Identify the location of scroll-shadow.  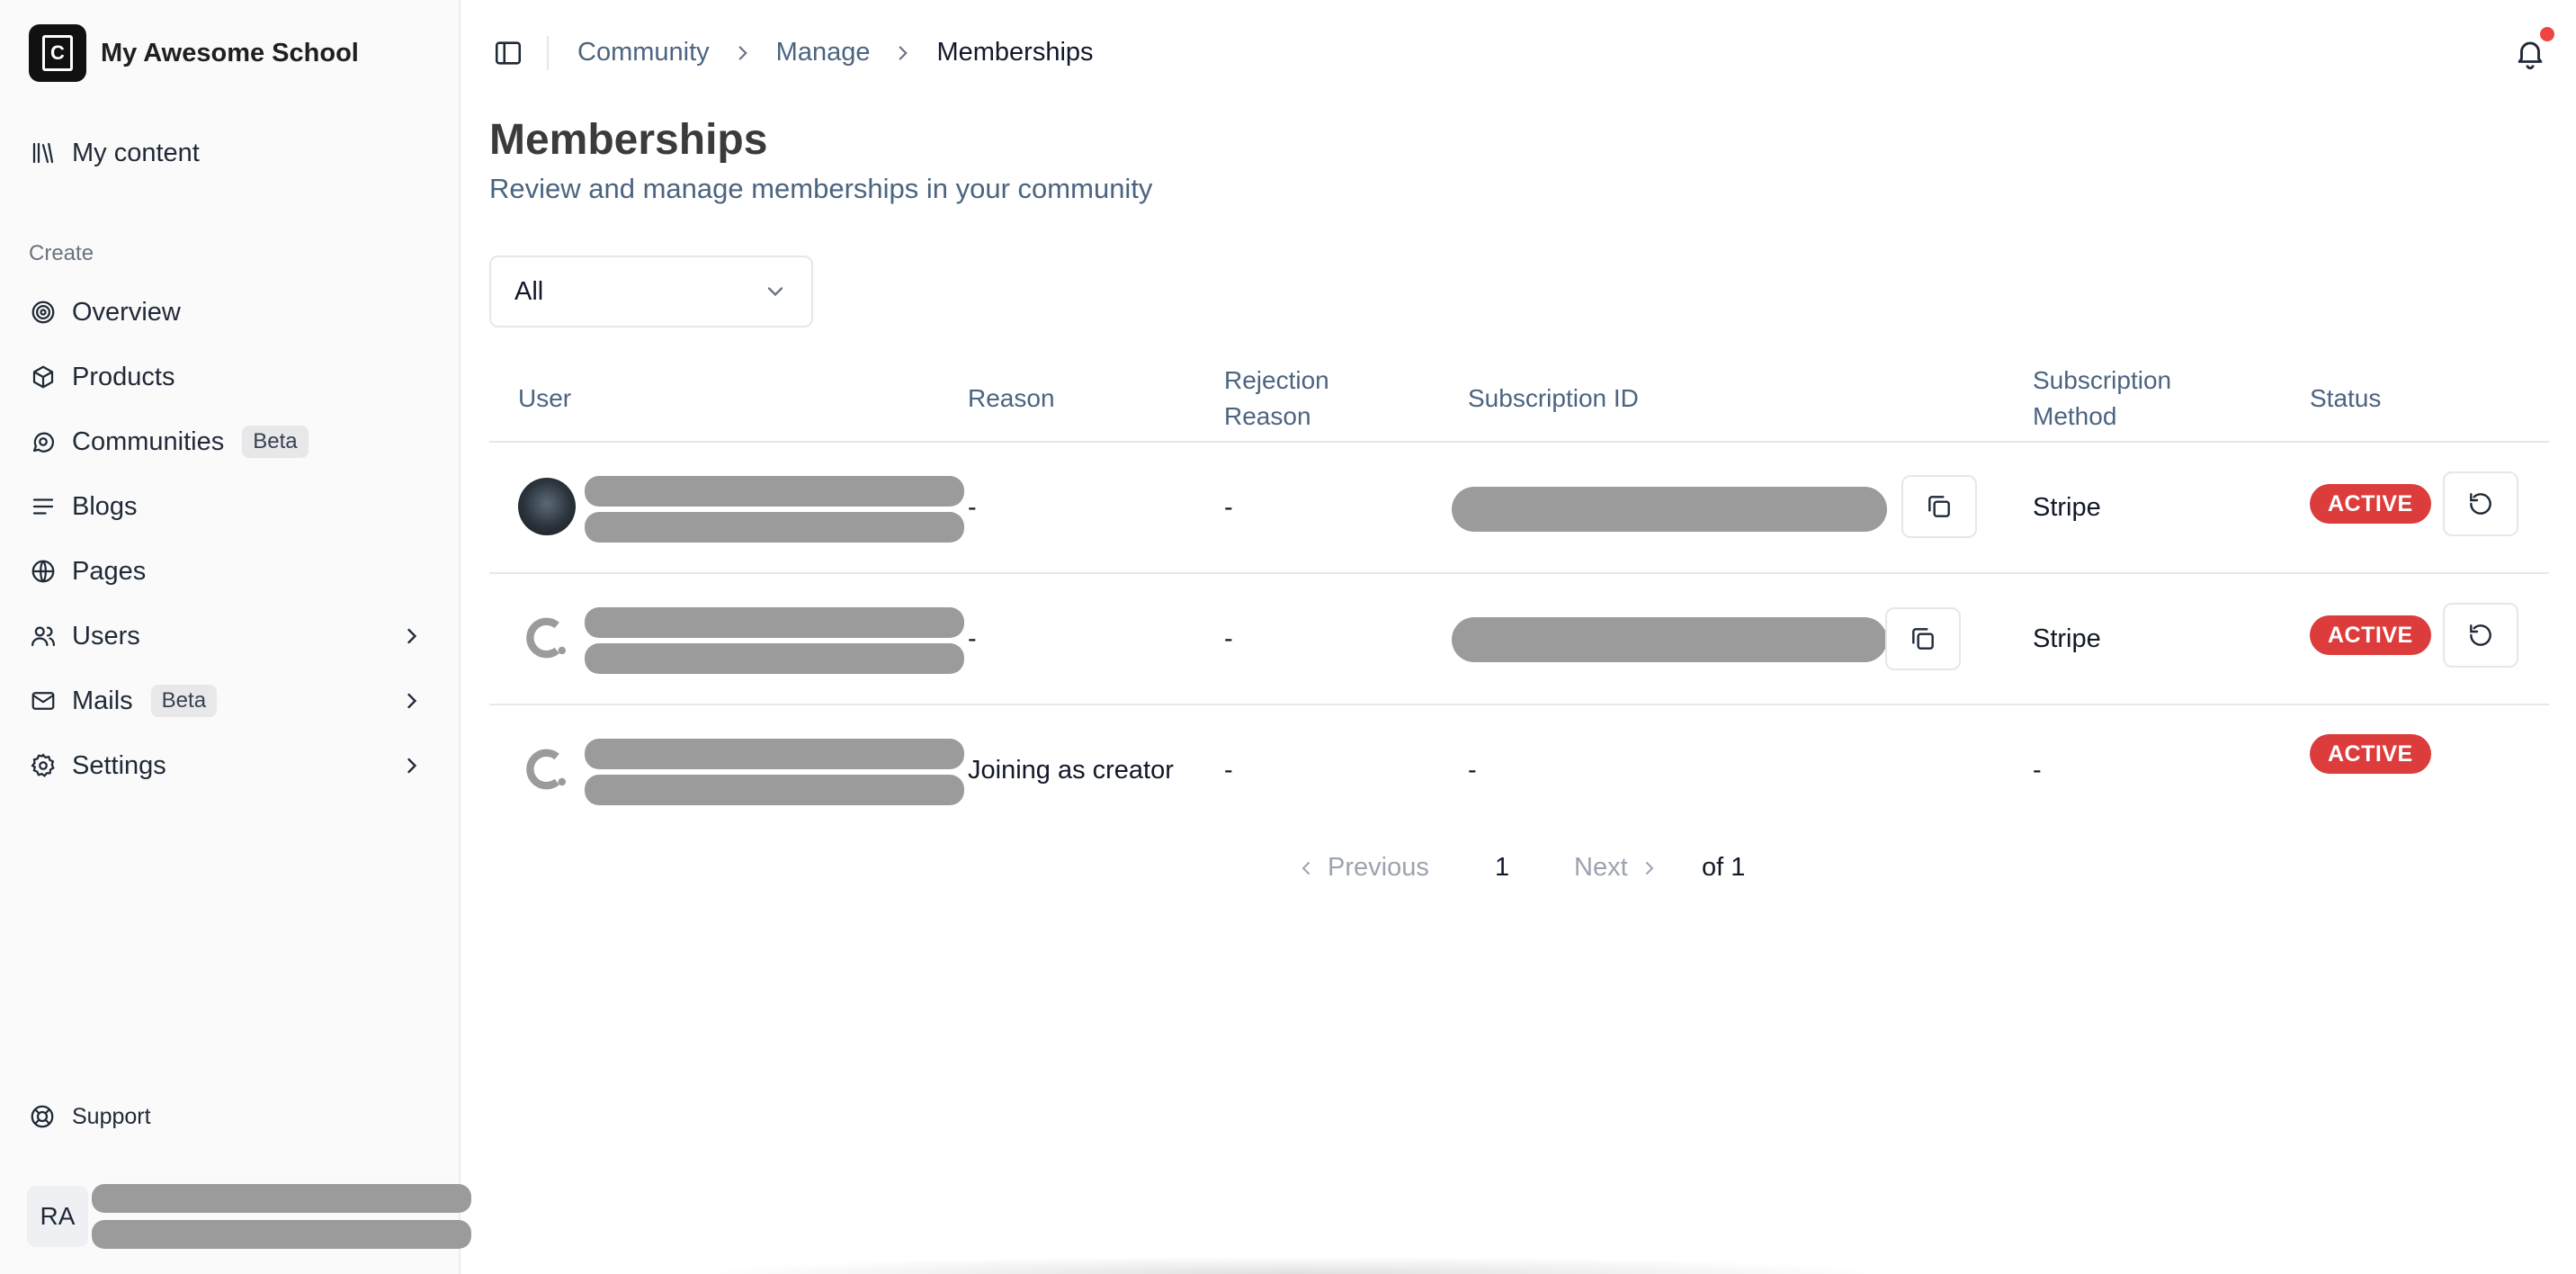
(1292, 1265).